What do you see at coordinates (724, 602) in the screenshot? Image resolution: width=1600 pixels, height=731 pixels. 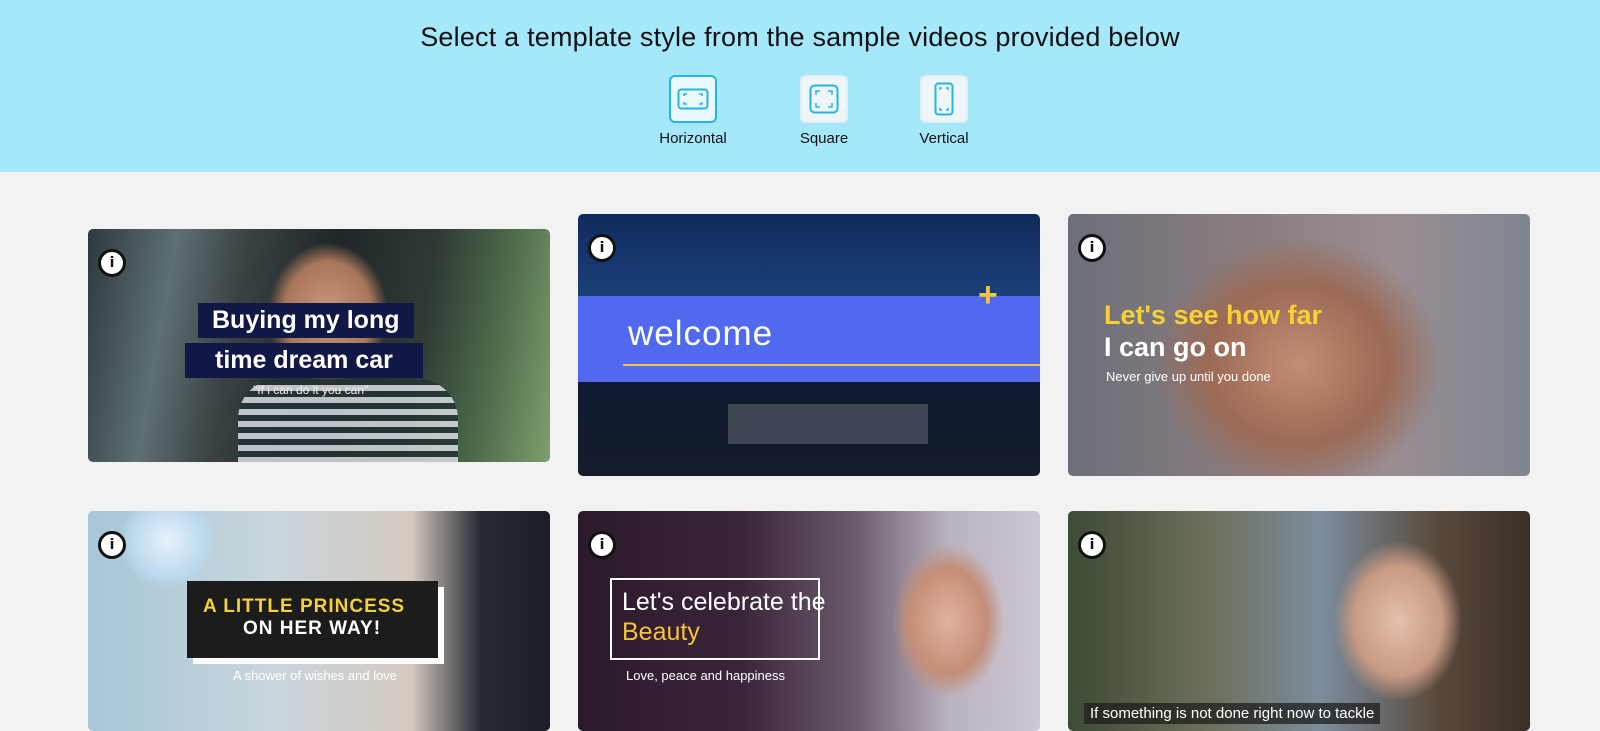 I see `template-title-line1: Let's celebrate the` at bounding box center [724, 602].